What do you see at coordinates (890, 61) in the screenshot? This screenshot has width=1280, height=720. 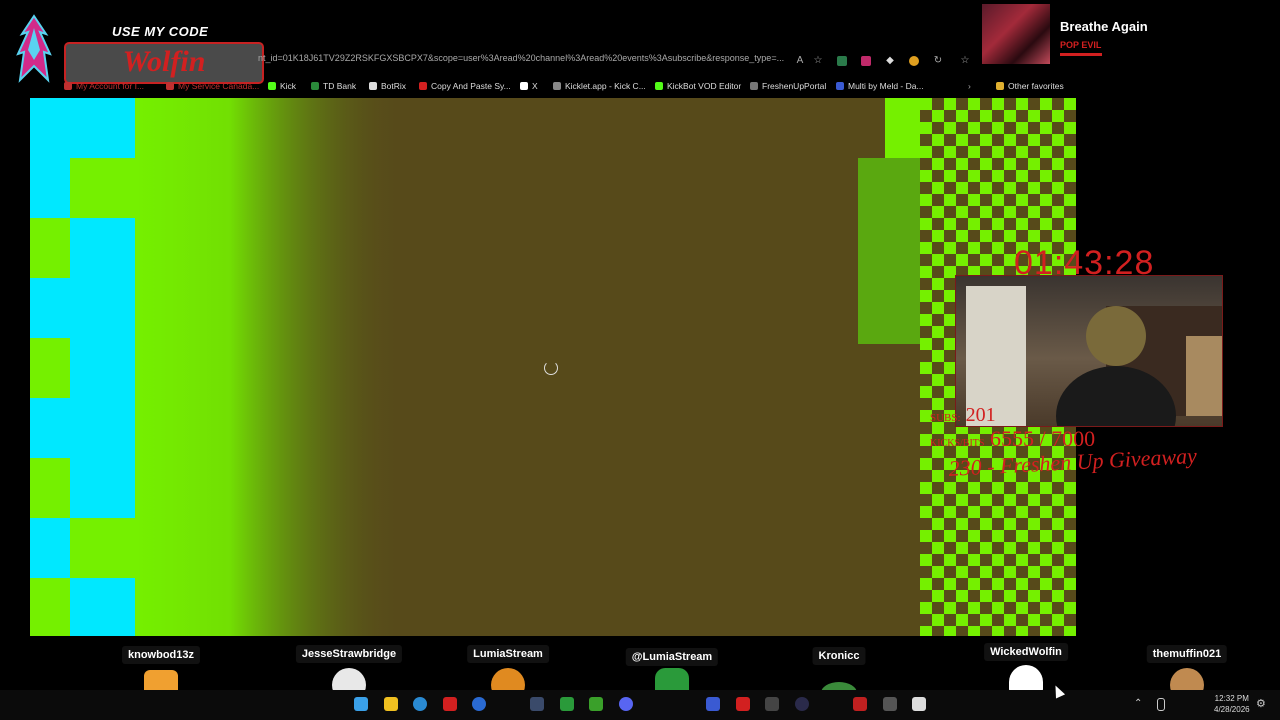 I see `botrix-extension-icon: ◆` at bounding box center [890, 61].